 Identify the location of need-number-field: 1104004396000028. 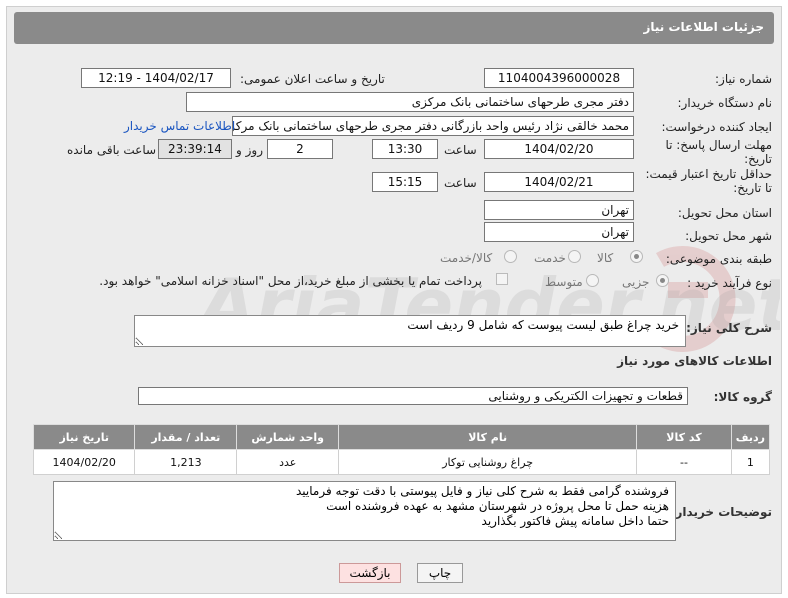
(559, 78).